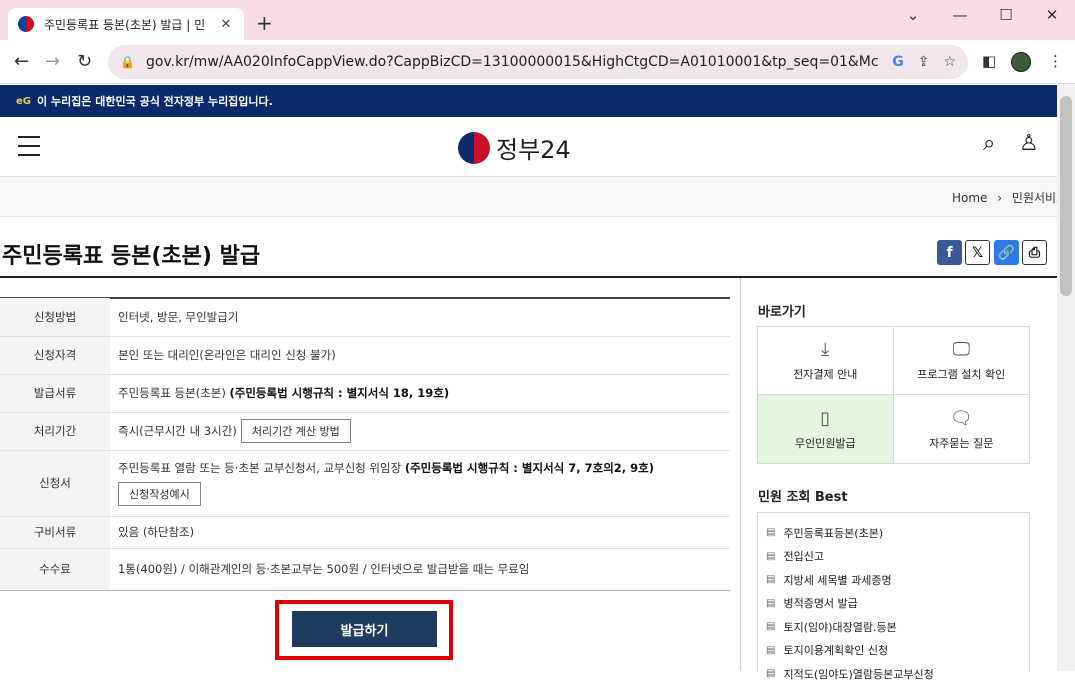 This screenshot has width=1075, height=686. I want to click on row-value: 주민등록표 등본(초본) (주민등록법 시행규칙 : 별지서식 18, 19호), so click(420, 393).